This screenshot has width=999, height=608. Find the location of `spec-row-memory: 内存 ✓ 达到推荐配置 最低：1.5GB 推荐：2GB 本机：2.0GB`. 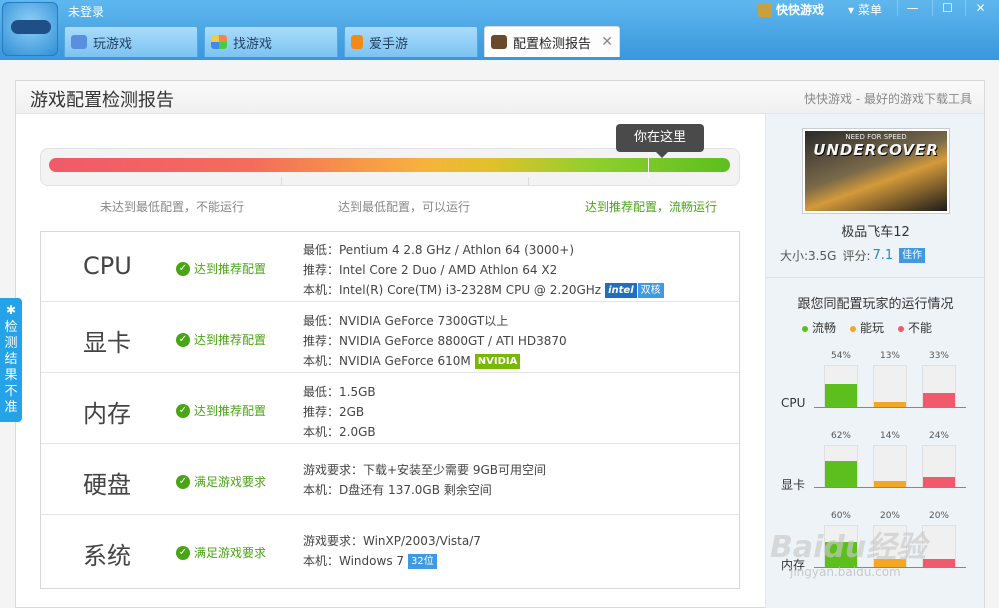

spec-row-memory: 内存 ✓ 达到推荐配置 最低：1.5GB 推荐：2GB 本机：2.0GB is located at coordinates (390, 409).